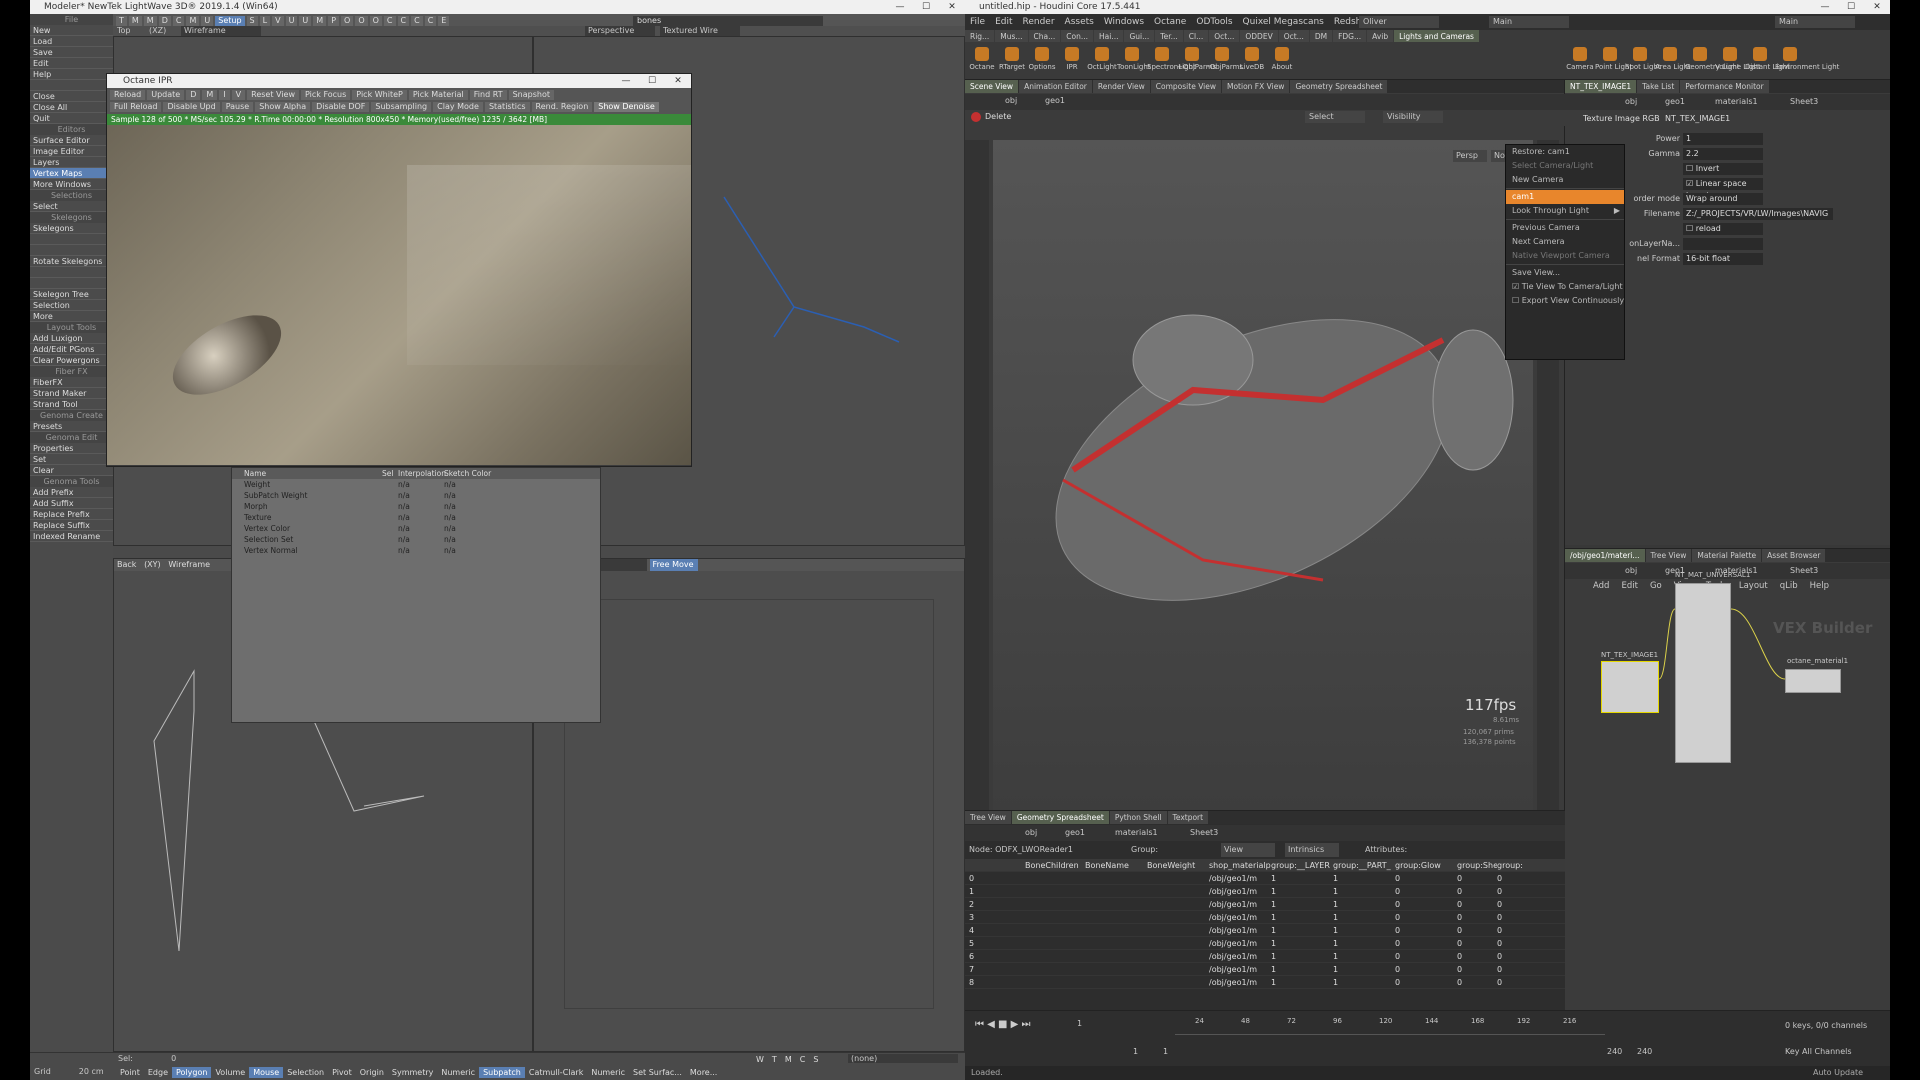 This screenshot has height=1080, width=1920. I want to click on ipr-button: Disable Upd, so click(191, 107).